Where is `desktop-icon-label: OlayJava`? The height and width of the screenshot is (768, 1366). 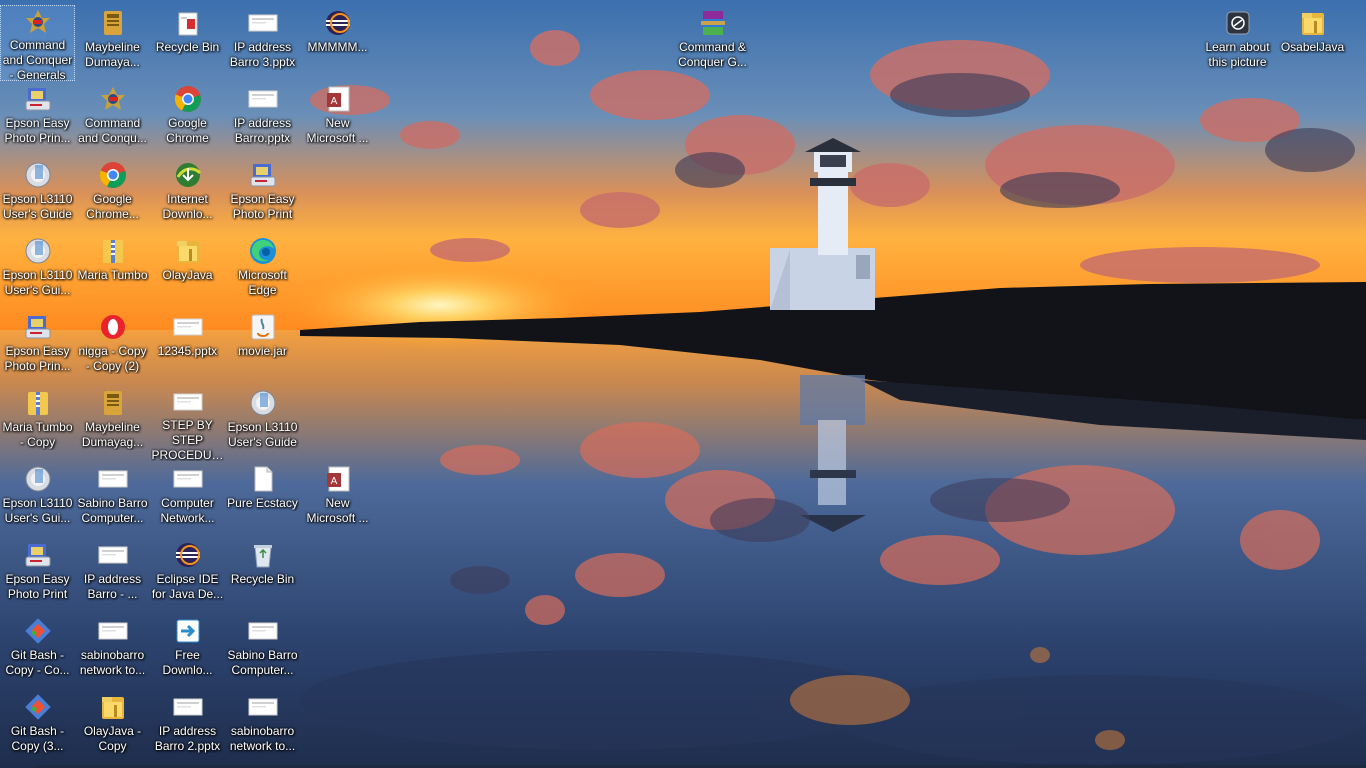
desktop-icon-label: OlayJava is located at coordinates (187, 275).